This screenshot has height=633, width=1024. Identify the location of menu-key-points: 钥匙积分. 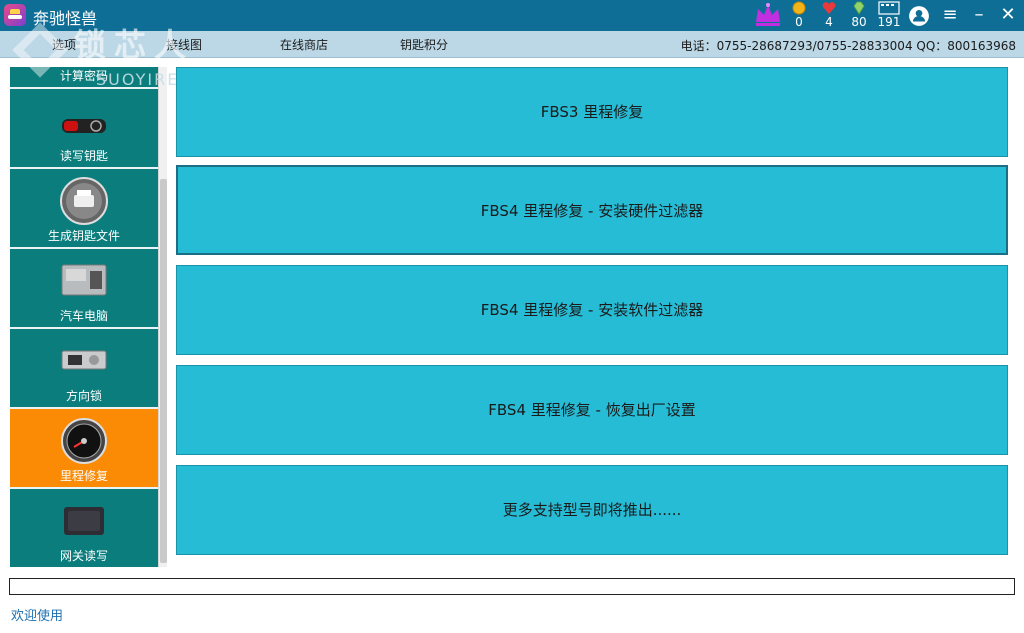
(424, 44).